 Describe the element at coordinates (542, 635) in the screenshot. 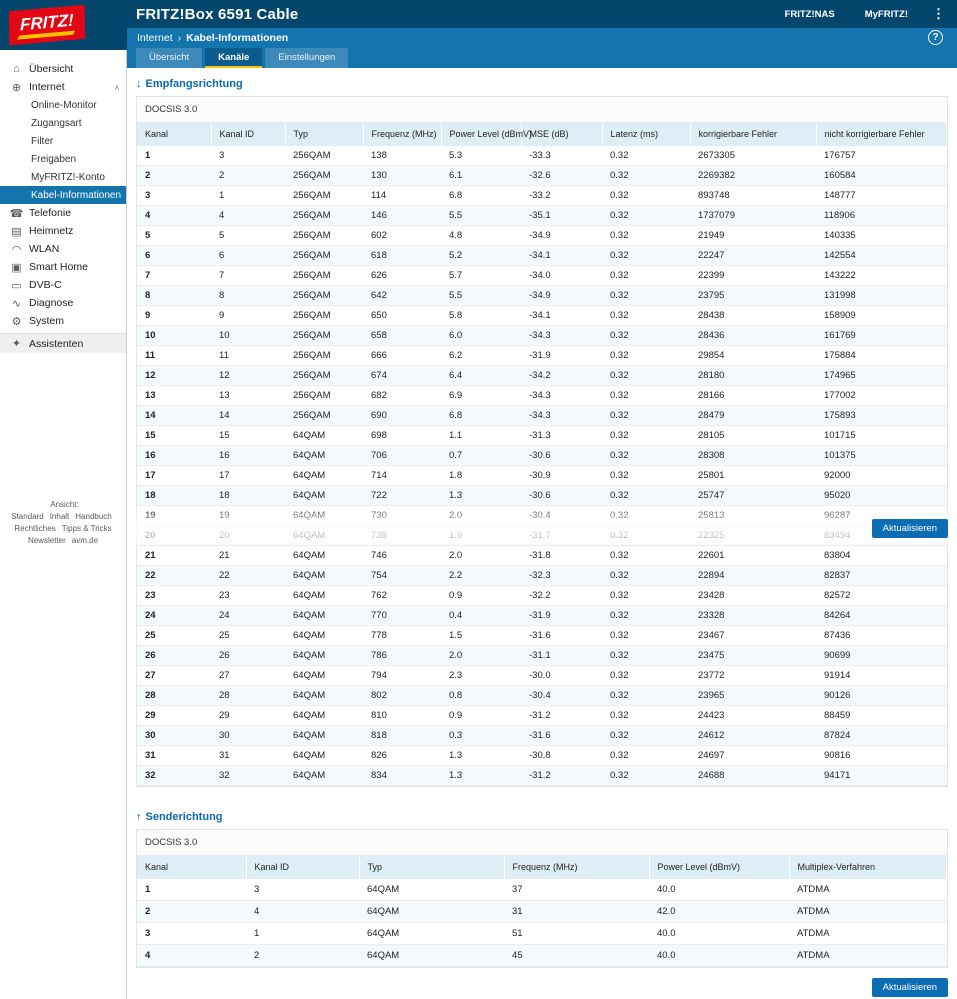

I see `table-row: 25 25 64QAM 778 1.5 -31.6 0.32 23467 87436` at that location.